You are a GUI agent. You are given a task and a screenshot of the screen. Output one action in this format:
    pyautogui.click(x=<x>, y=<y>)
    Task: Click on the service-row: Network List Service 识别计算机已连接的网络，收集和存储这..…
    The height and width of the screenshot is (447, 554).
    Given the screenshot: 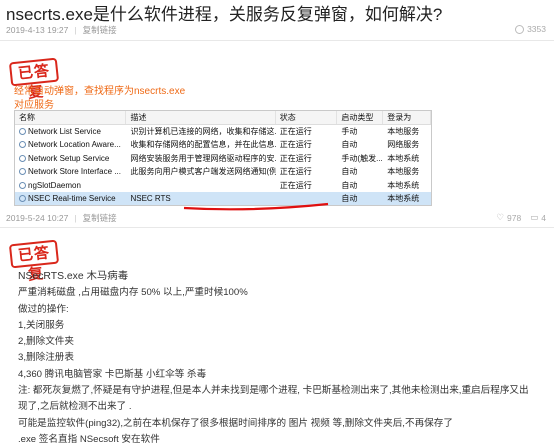 What is the action you would take?
    pyautogui.click(x=223, y=131)
    